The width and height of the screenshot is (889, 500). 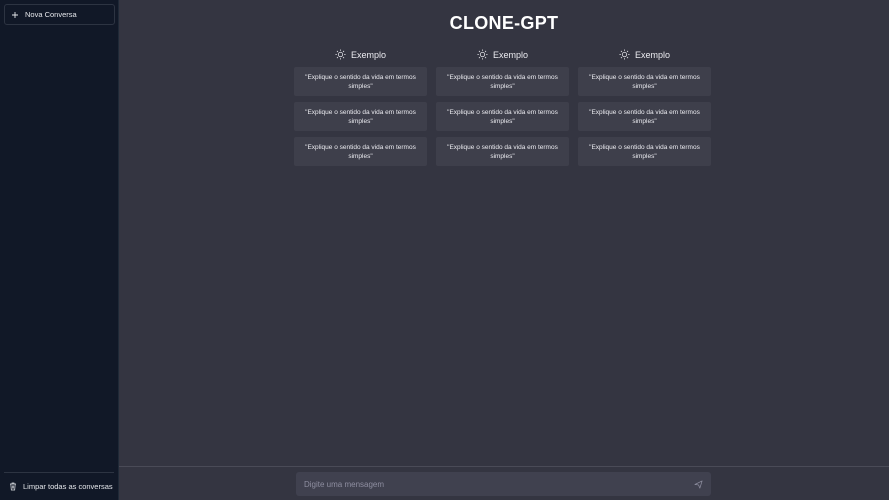 I want to click on new-chat-label: Nova Conversa, so click(x=51, y=14).